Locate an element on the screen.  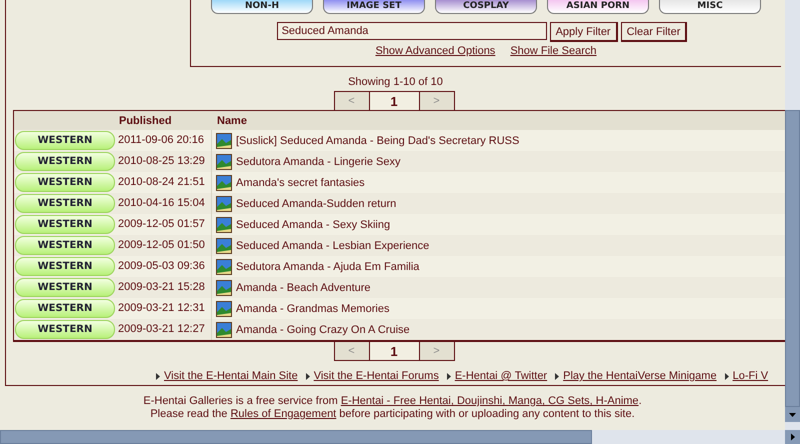
column-header: Name is located at coordinates (232, 120).